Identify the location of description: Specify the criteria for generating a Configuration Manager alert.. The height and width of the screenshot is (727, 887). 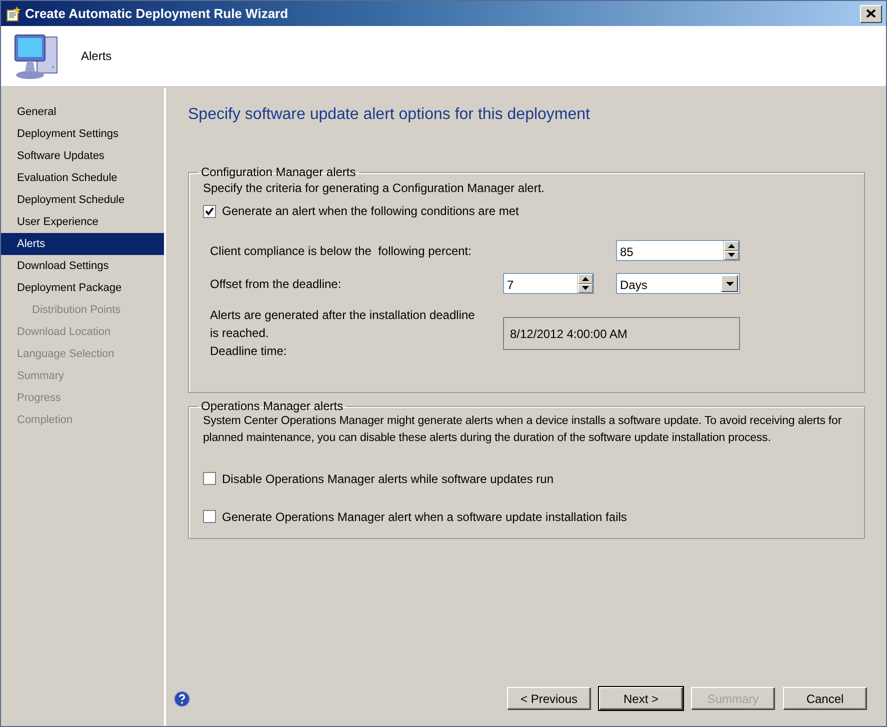
(374, 188).